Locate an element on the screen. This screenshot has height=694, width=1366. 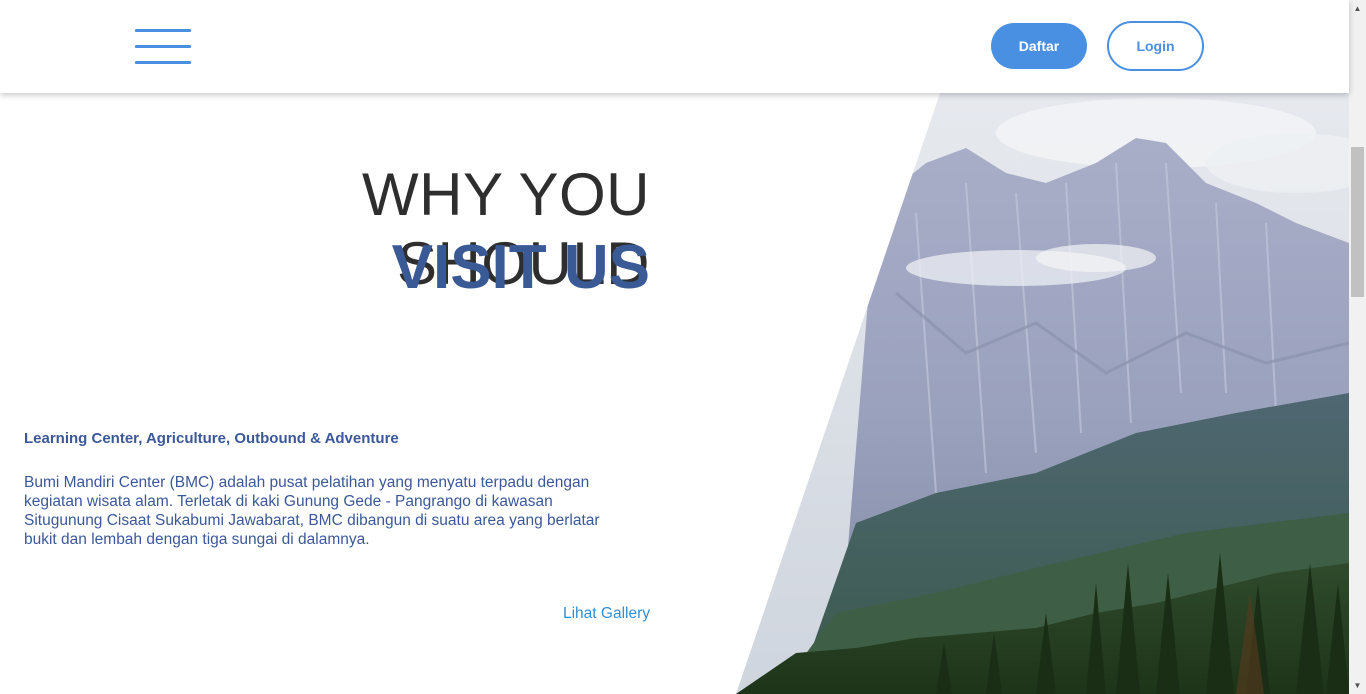
view-gallery-link: Lihat Gallery is located at coordinates (575, 614).